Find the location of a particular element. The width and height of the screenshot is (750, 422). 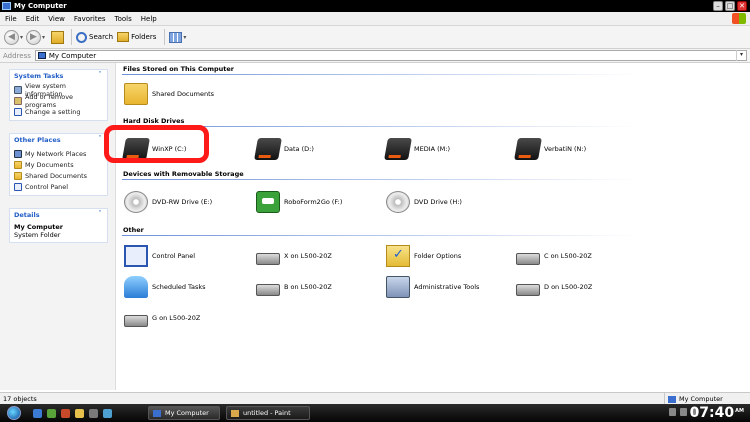

item-drive-d: Data (D:) is located at coordinates (284, 149).